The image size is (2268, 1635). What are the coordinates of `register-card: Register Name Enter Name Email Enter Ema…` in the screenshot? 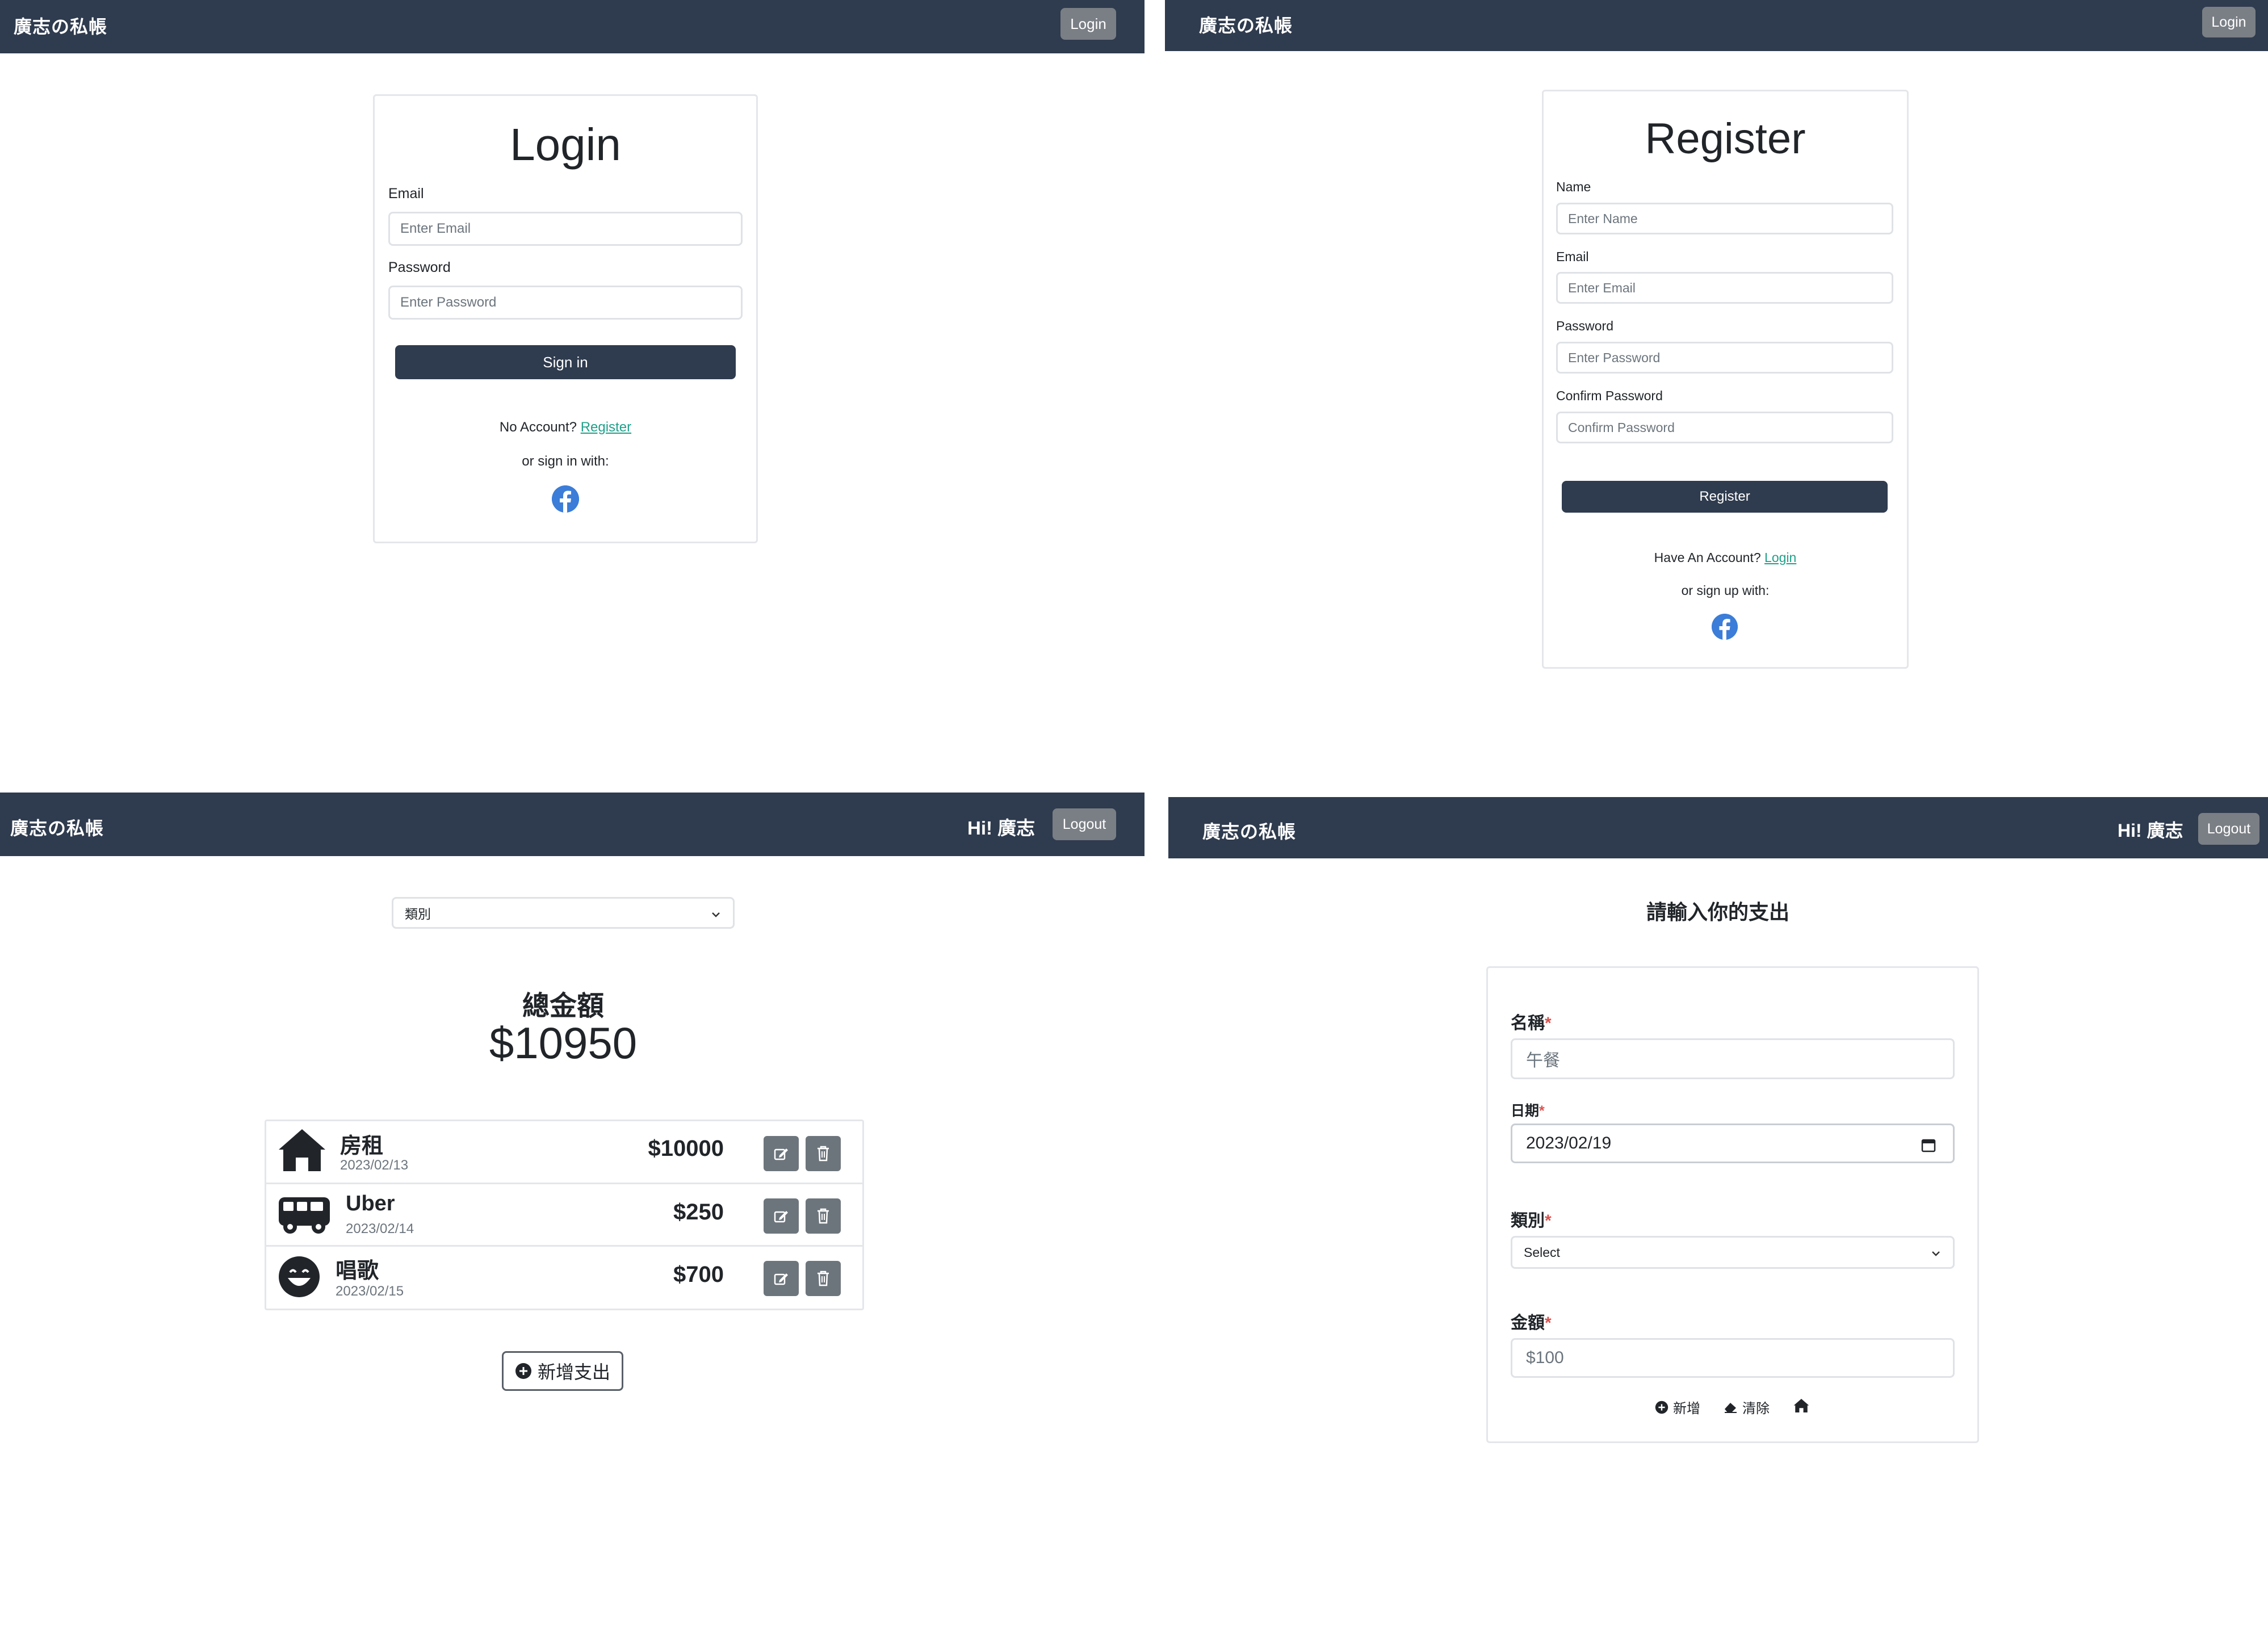 It's located at (1725, 379).